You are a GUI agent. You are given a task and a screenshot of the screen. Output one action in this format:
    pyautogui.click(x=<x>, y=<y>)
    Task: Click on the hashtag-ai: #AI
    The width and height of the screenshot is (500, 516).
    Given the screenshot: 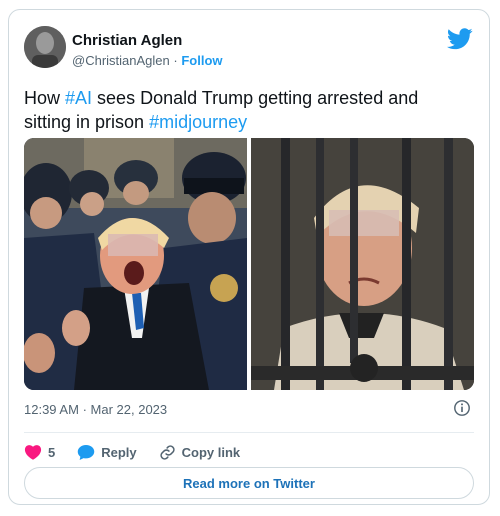 What is the action you would take?
    pyautogui.click(x=78, y=98)
    